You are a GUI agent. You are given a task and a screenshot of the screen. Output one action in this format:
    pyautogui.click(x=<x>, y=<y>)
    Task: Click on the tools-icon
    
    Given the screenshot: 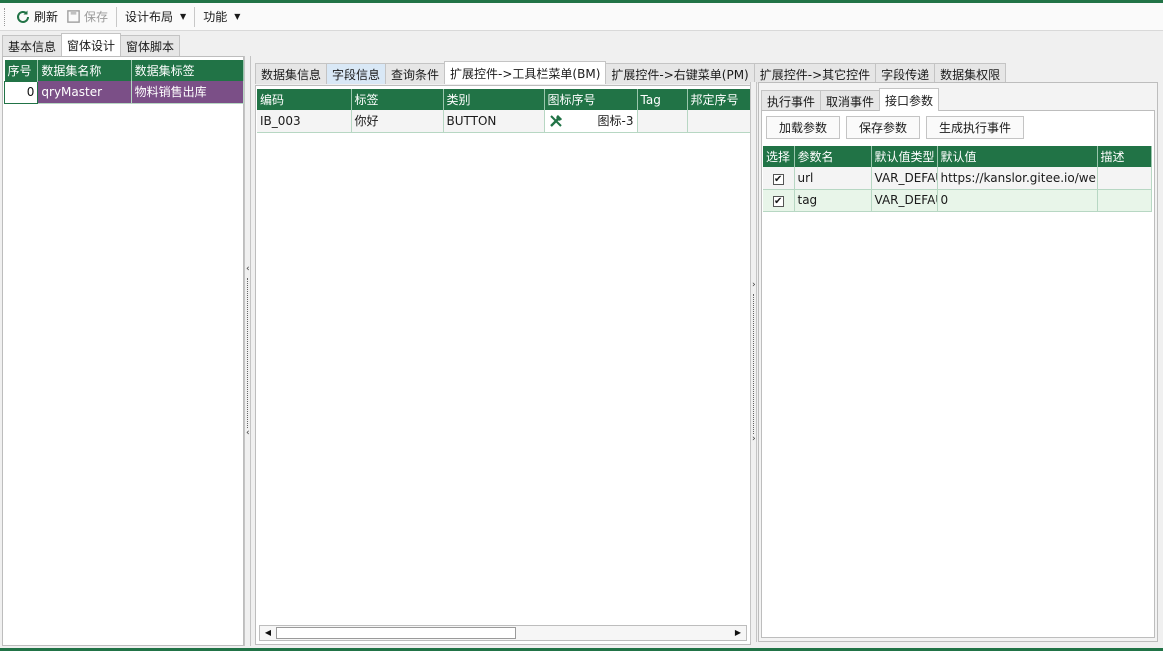 What is the action you would take?
    pyautogui.click(x=555, y=120)
    